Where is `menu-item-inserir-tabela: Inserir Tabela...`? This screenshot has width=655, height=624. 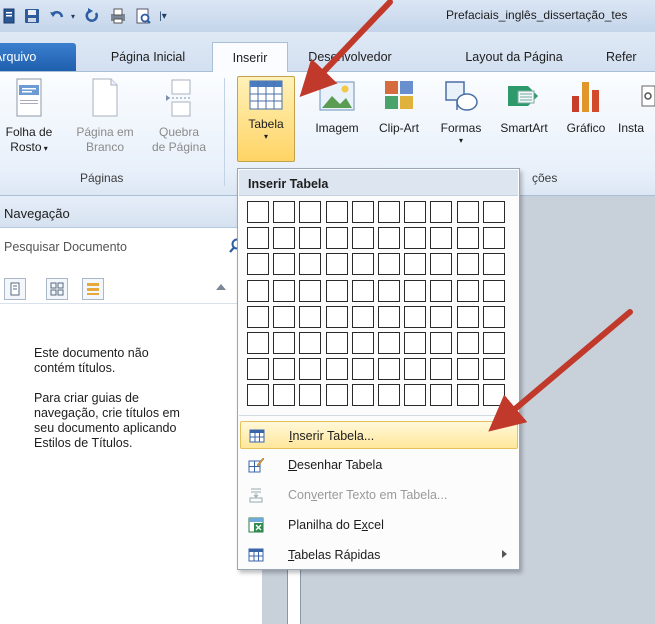 menu-item-inserir-tabela: Inserir Tabela... is located at coordinates (379, 435).